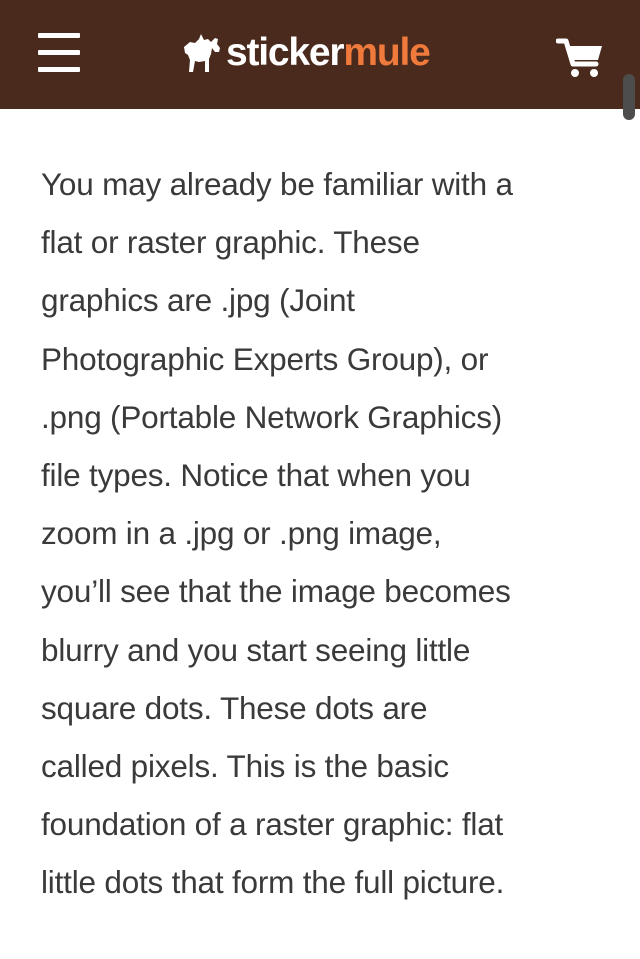 This screenshot has width=640, height=959. I want to click on paragraph-line: flat or raster graphic. These, so click(230, 242).